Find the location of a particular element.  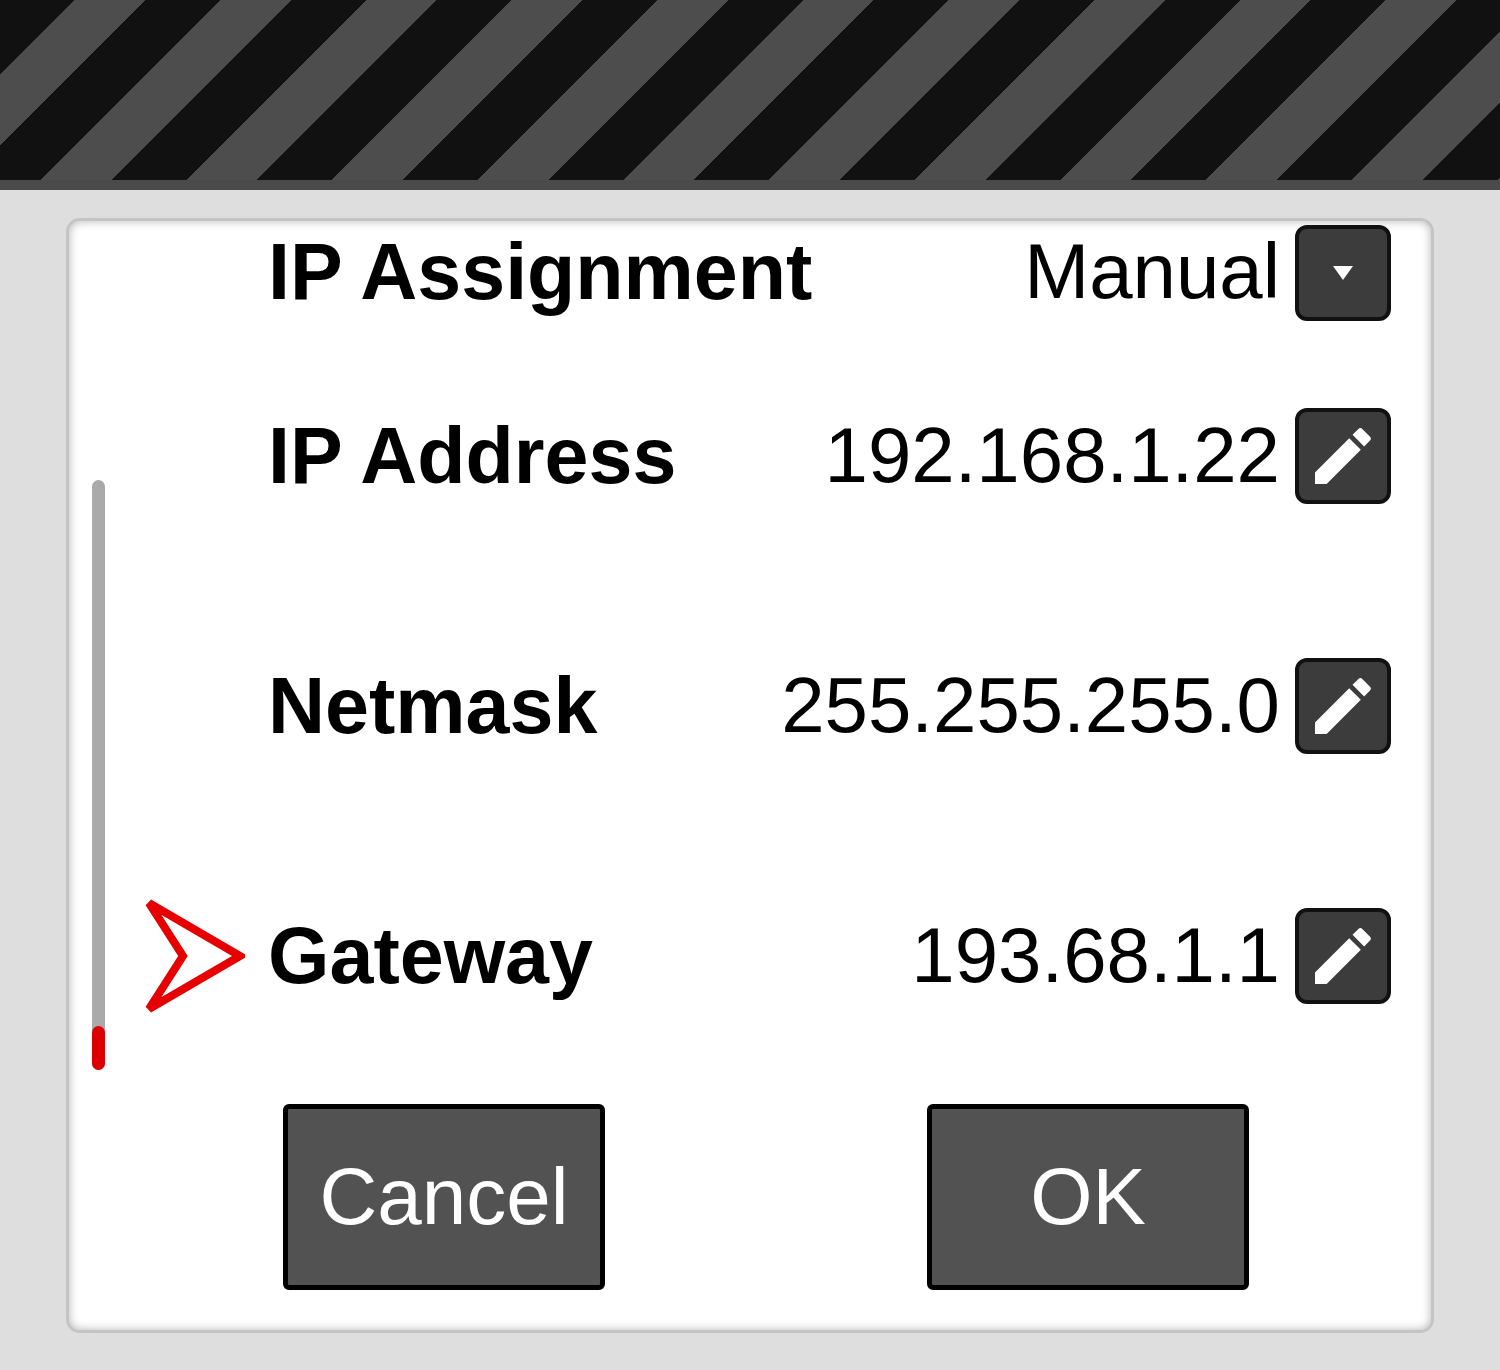

setting-value: 192.168.1.22 is located at coordinates (1052, 456).